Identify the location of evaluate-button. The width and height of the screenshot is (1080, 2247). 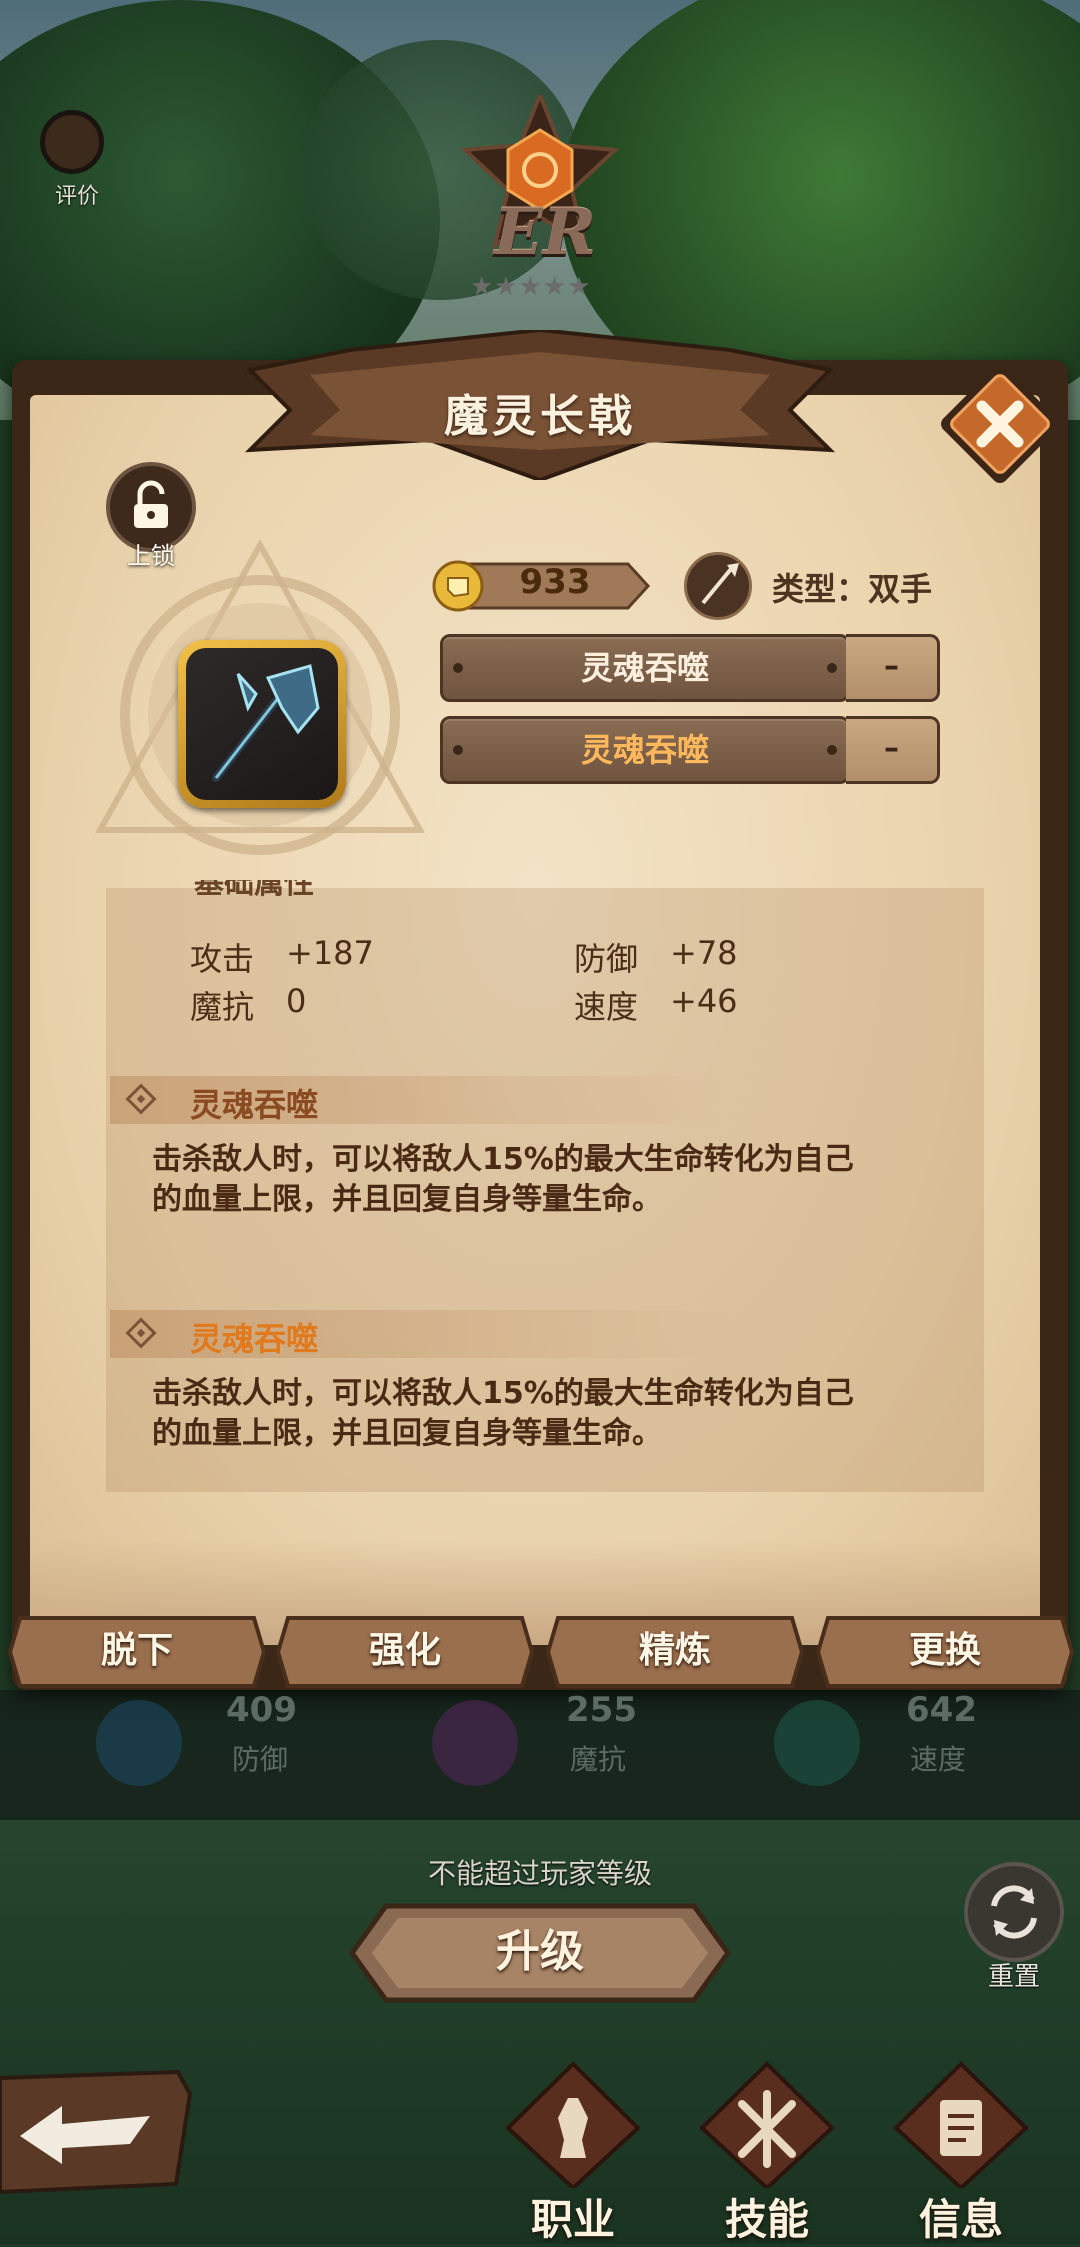
(72, 142).